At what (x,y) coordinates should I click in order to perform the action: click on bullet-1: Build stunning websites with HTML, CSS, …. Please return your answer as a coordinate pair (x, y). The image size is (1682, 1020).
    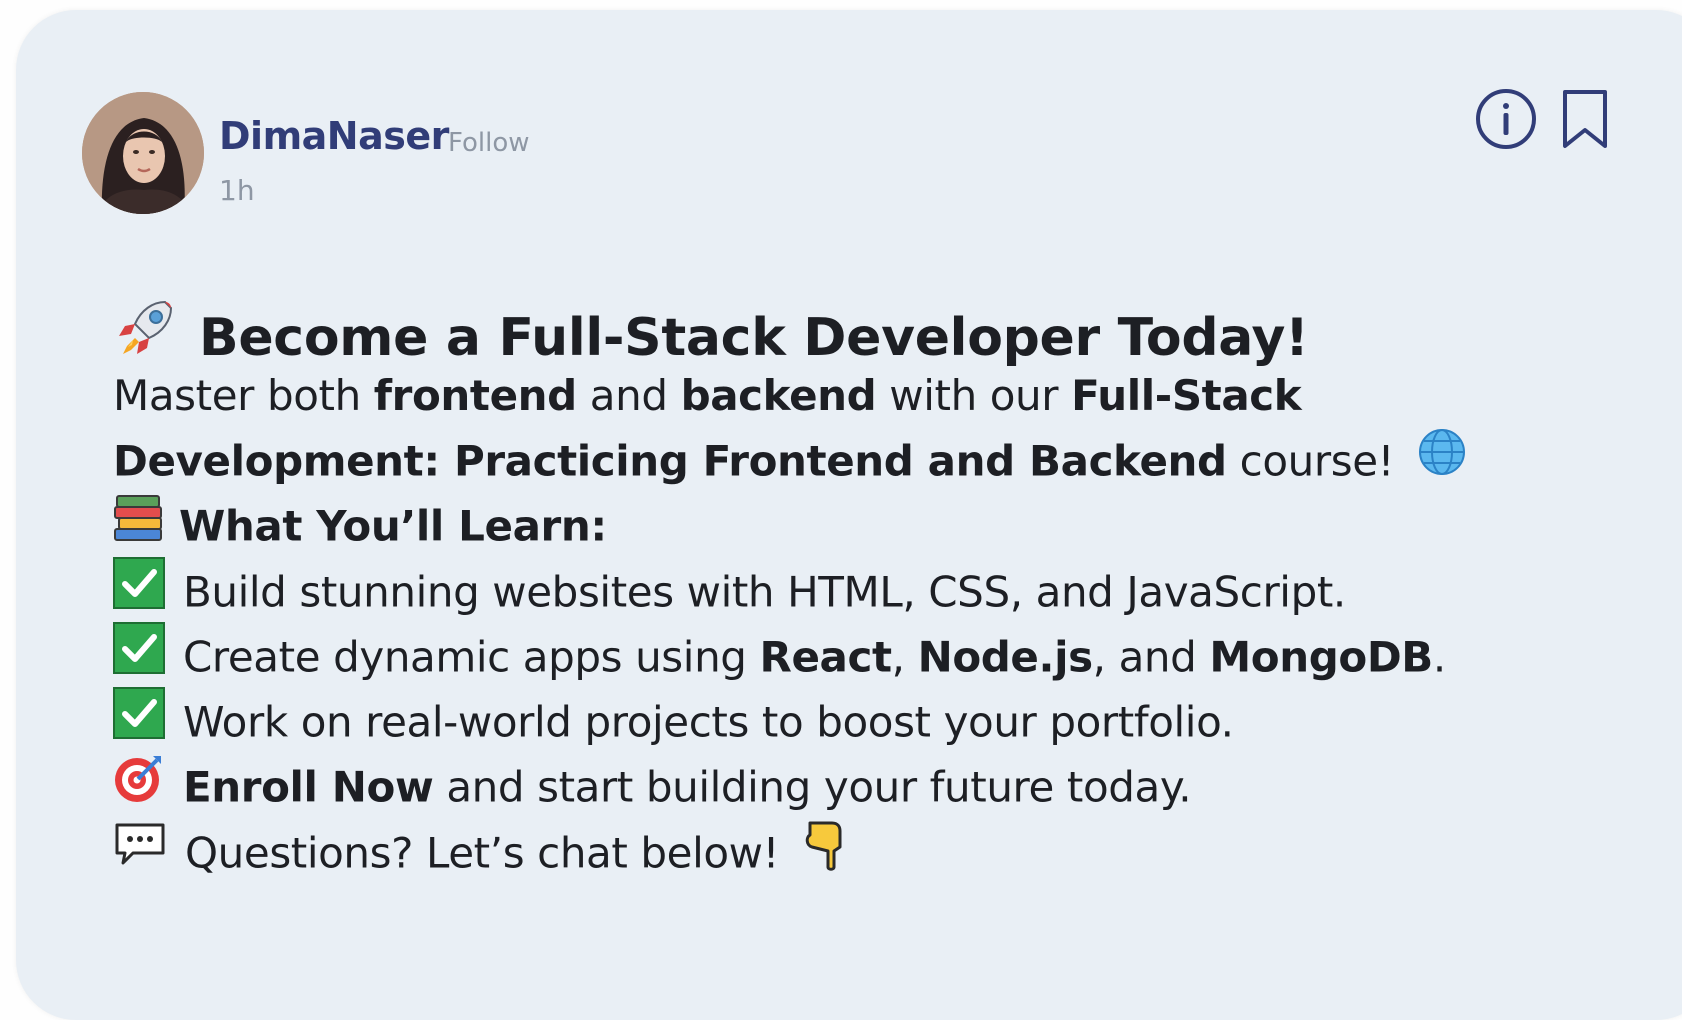
    Looking at the image, I should click on (729, 589).